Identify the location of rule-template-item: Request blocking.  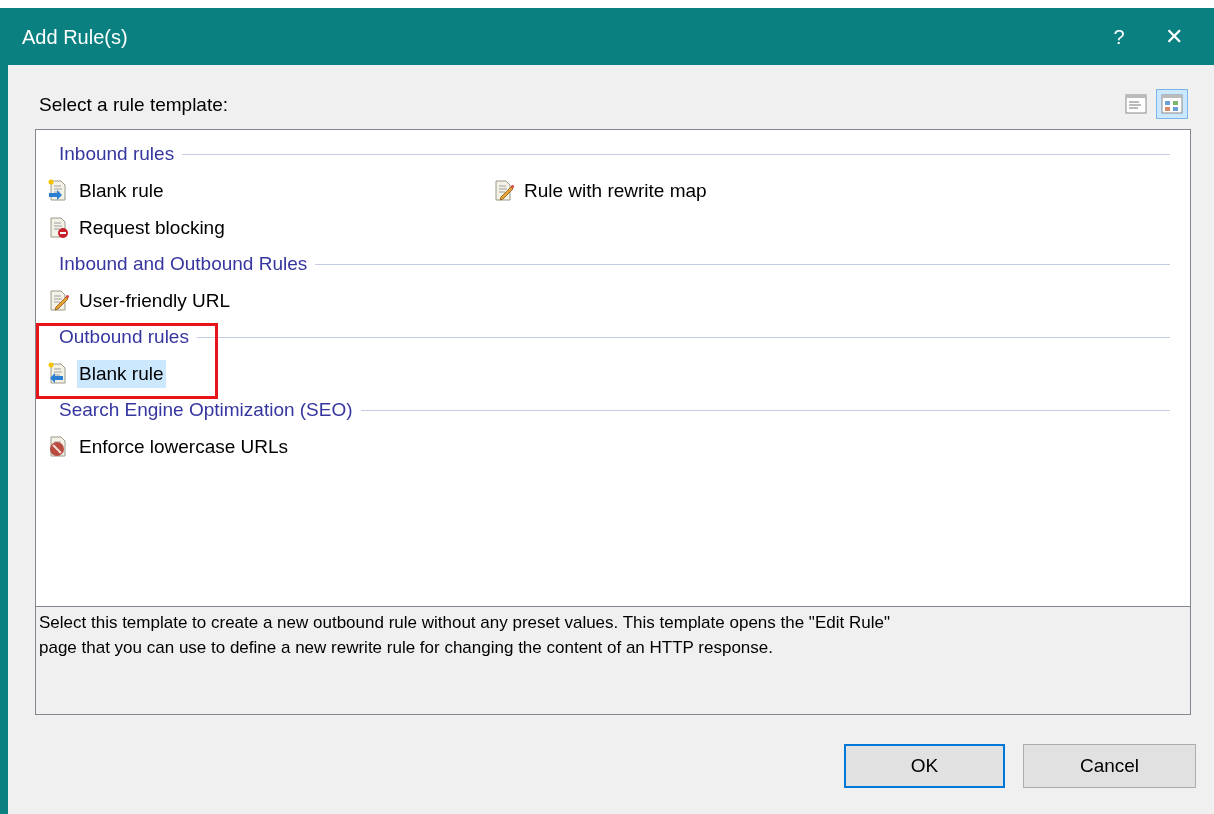
(152, 227).